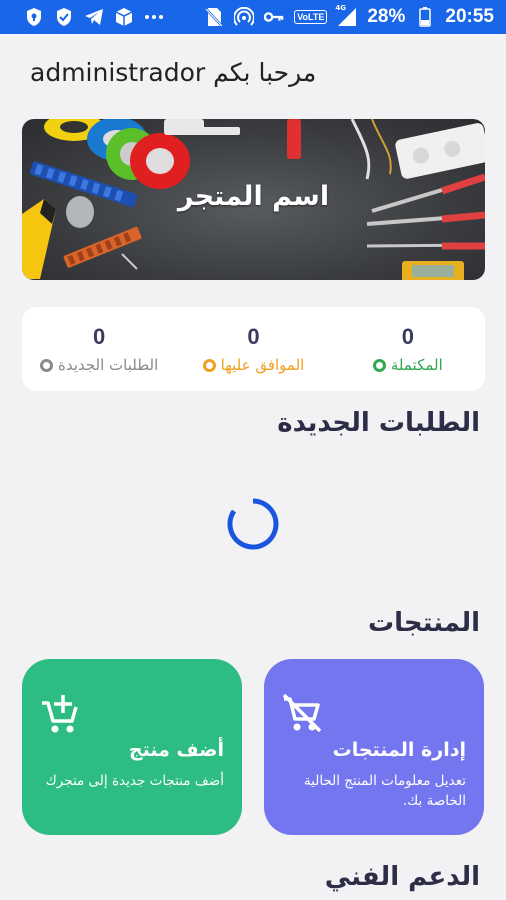  What do you see at coordinates (424, 623) in the screenshot?
I see `products-heading: المنتجات` at bounding box center [424, 623].